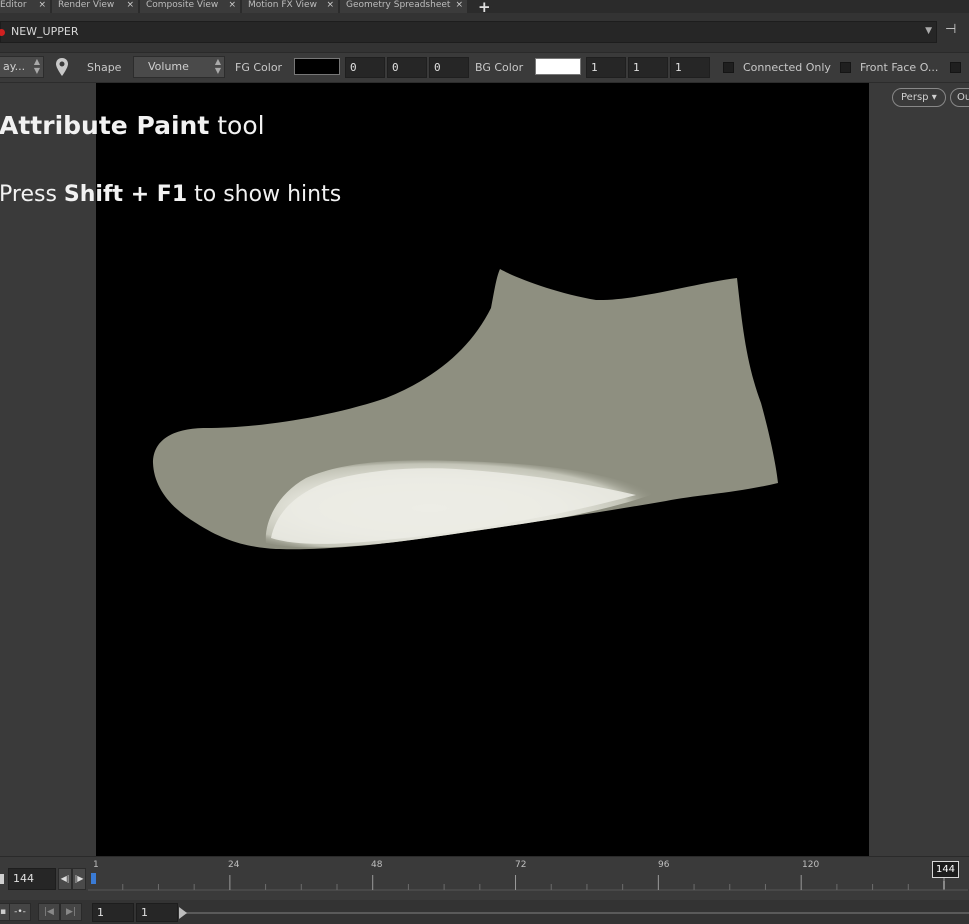 The width and height of the screenshot is (969, 924). Describe the element at coordinates (499, 67) in the screenshot. I see `bg-color-label: BG Color` at that location.